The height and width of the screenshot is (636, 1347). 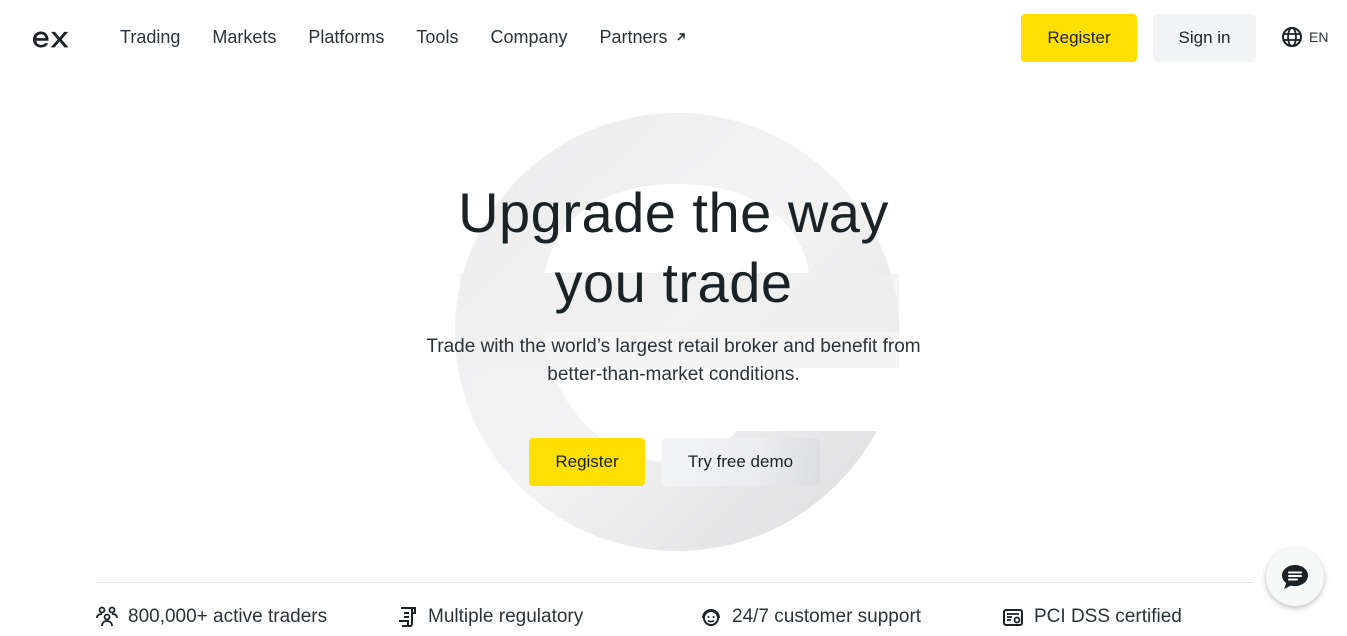 What do you see at coordinates (1108, 616) in the screenshot?
I see `feature-label: PCI DSS certified` at bounding box center [1108, 616].